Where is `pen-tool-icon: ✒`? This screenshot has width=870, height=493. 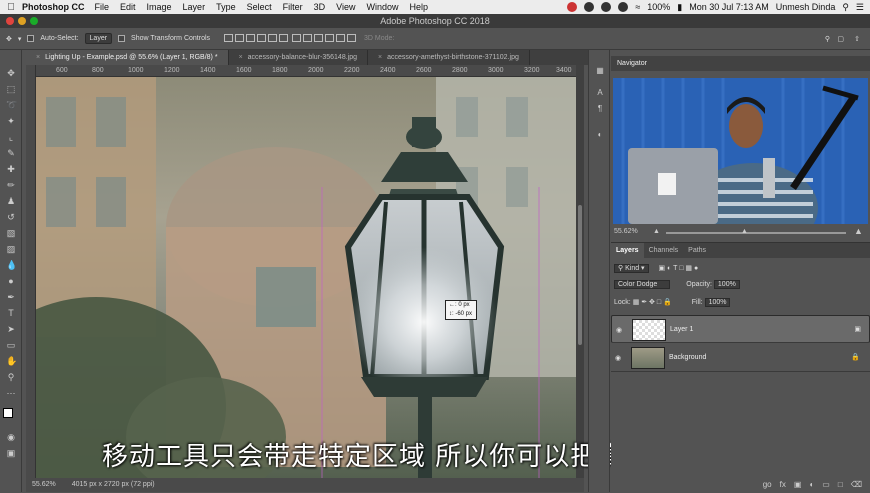
pen-tool-icon: ✒ is located at coordinates (11, 297).